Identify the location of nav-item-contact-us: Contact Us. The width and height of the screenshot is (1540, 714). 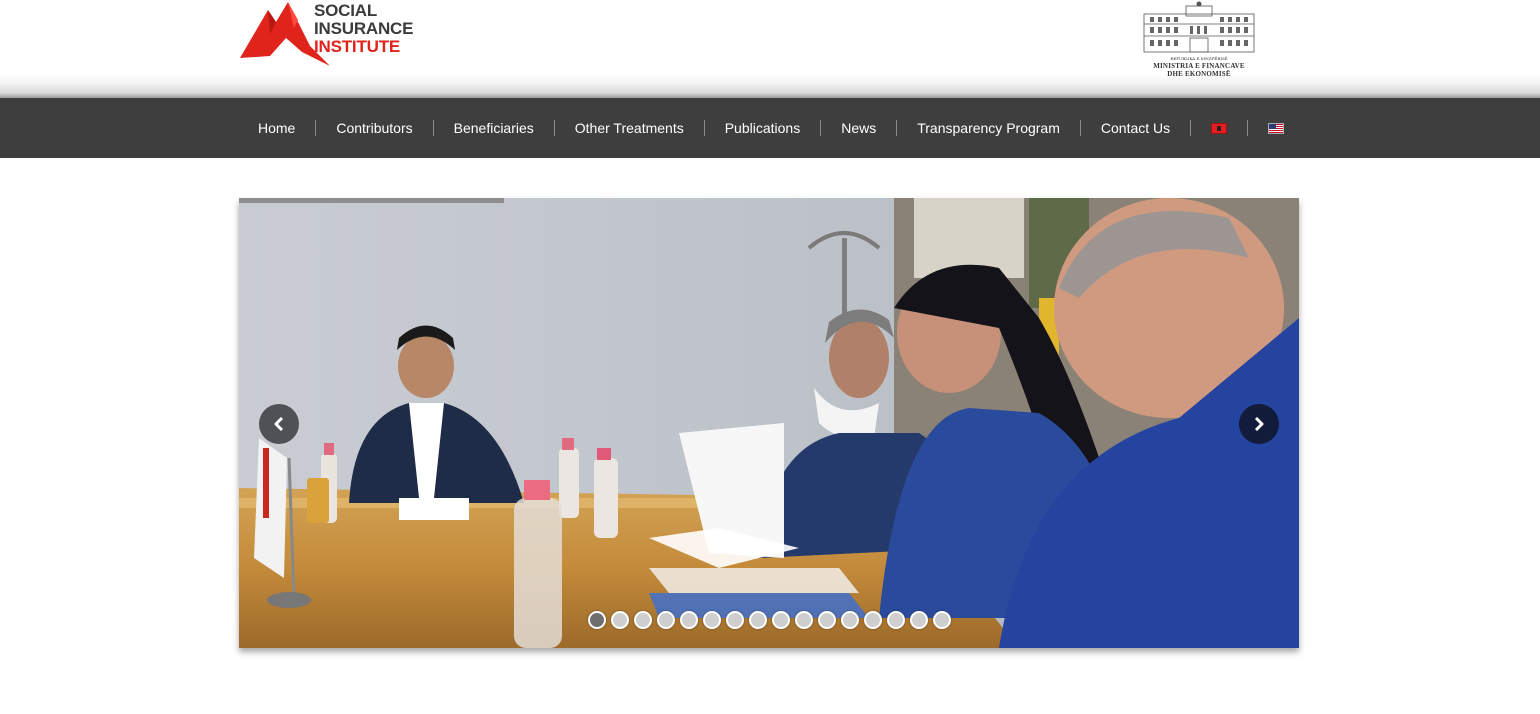
(1135, 128).